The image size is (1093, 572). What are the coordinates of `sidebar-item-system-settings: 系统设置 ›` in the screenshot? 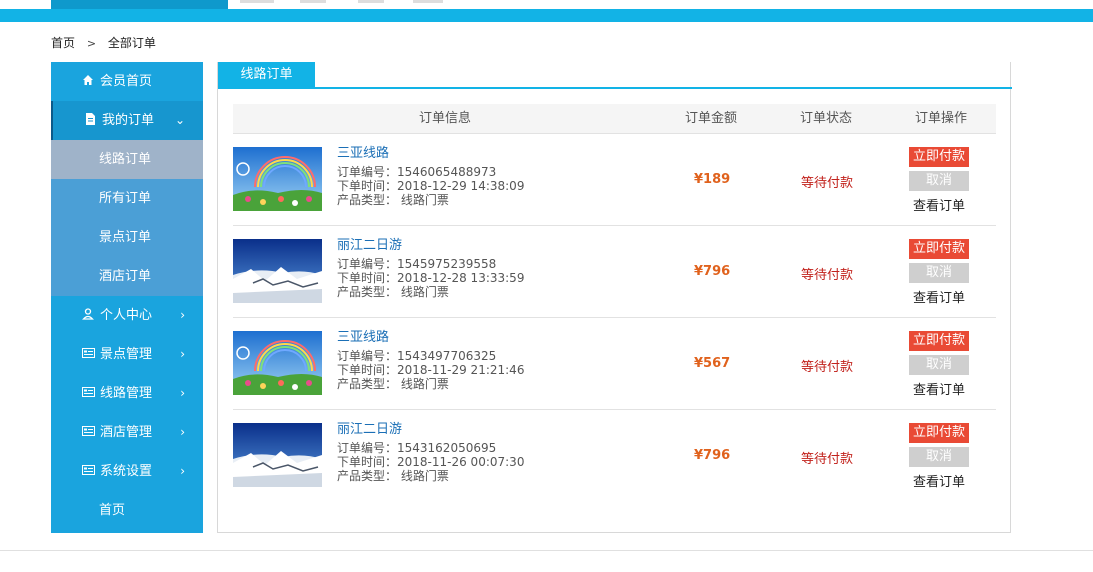 It's located at (127, 471).